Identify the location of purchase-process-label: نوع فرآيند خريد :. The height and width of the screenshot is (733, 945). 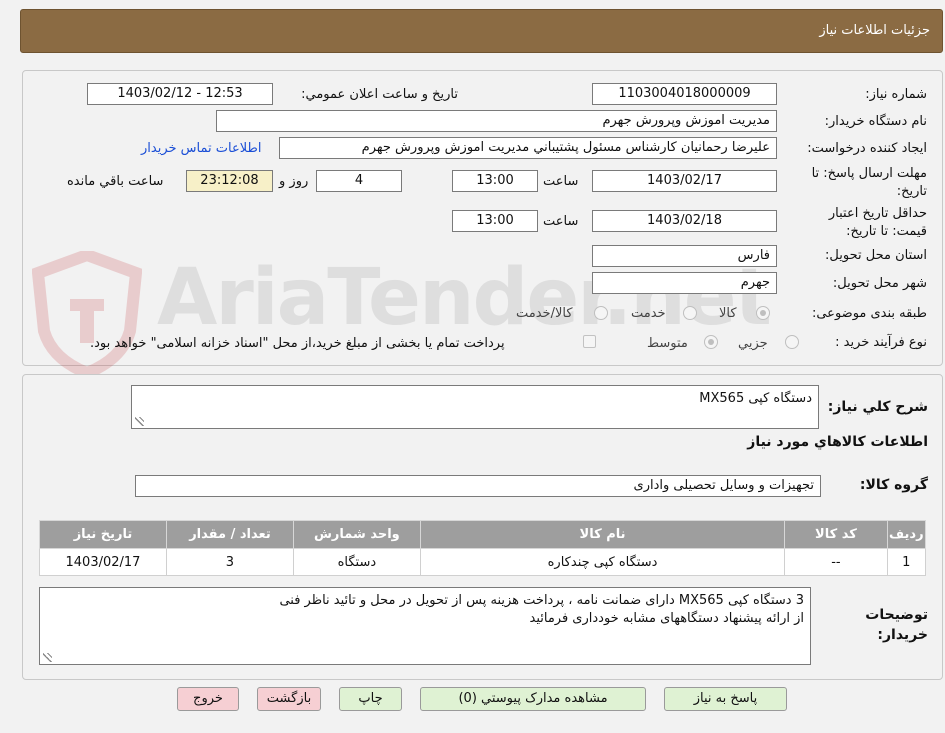
(881, 342).